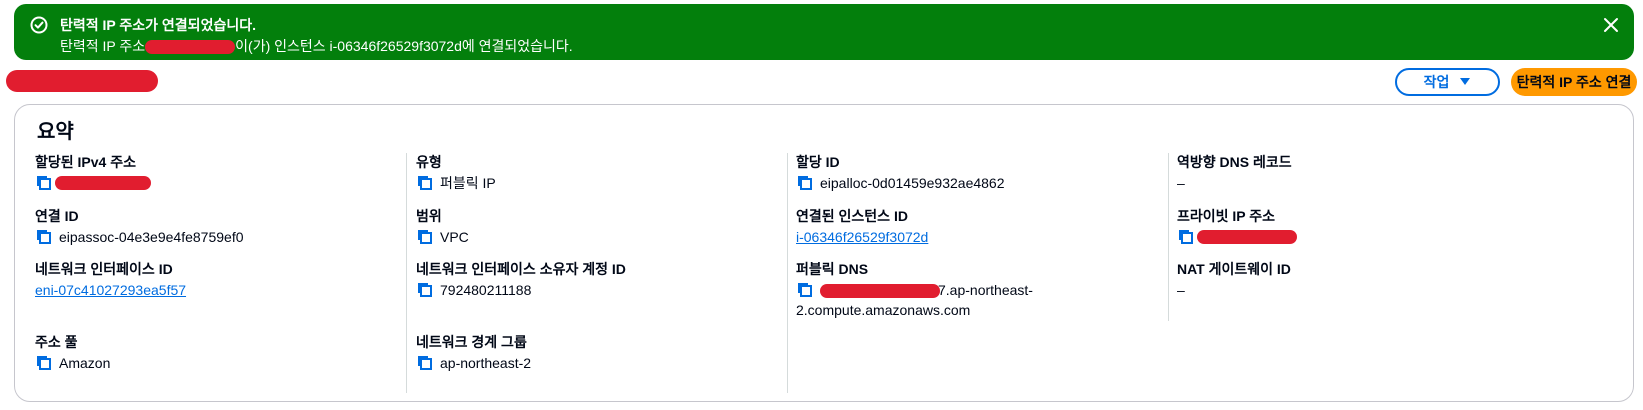  I want to click on owner-account-field: 네트워크 인터페이스 소유자 계정 ID 792480211188, so click(521, 280).